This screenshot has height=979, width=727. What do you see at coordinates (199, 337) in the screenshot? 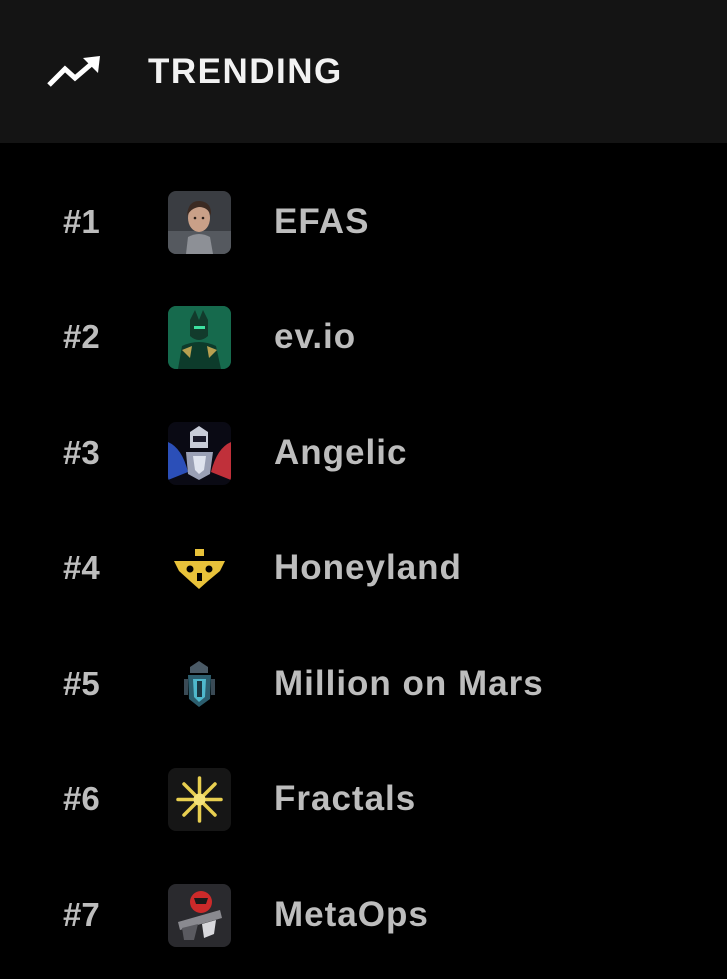
I see `evio-avatar` at bounding box center [199, 337].